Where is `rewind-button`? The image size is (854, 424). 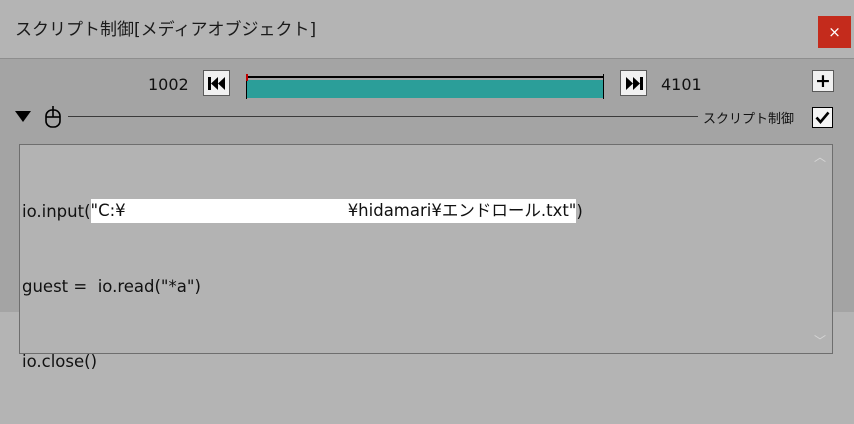
rewind-button is located at coordinates (216, 83).